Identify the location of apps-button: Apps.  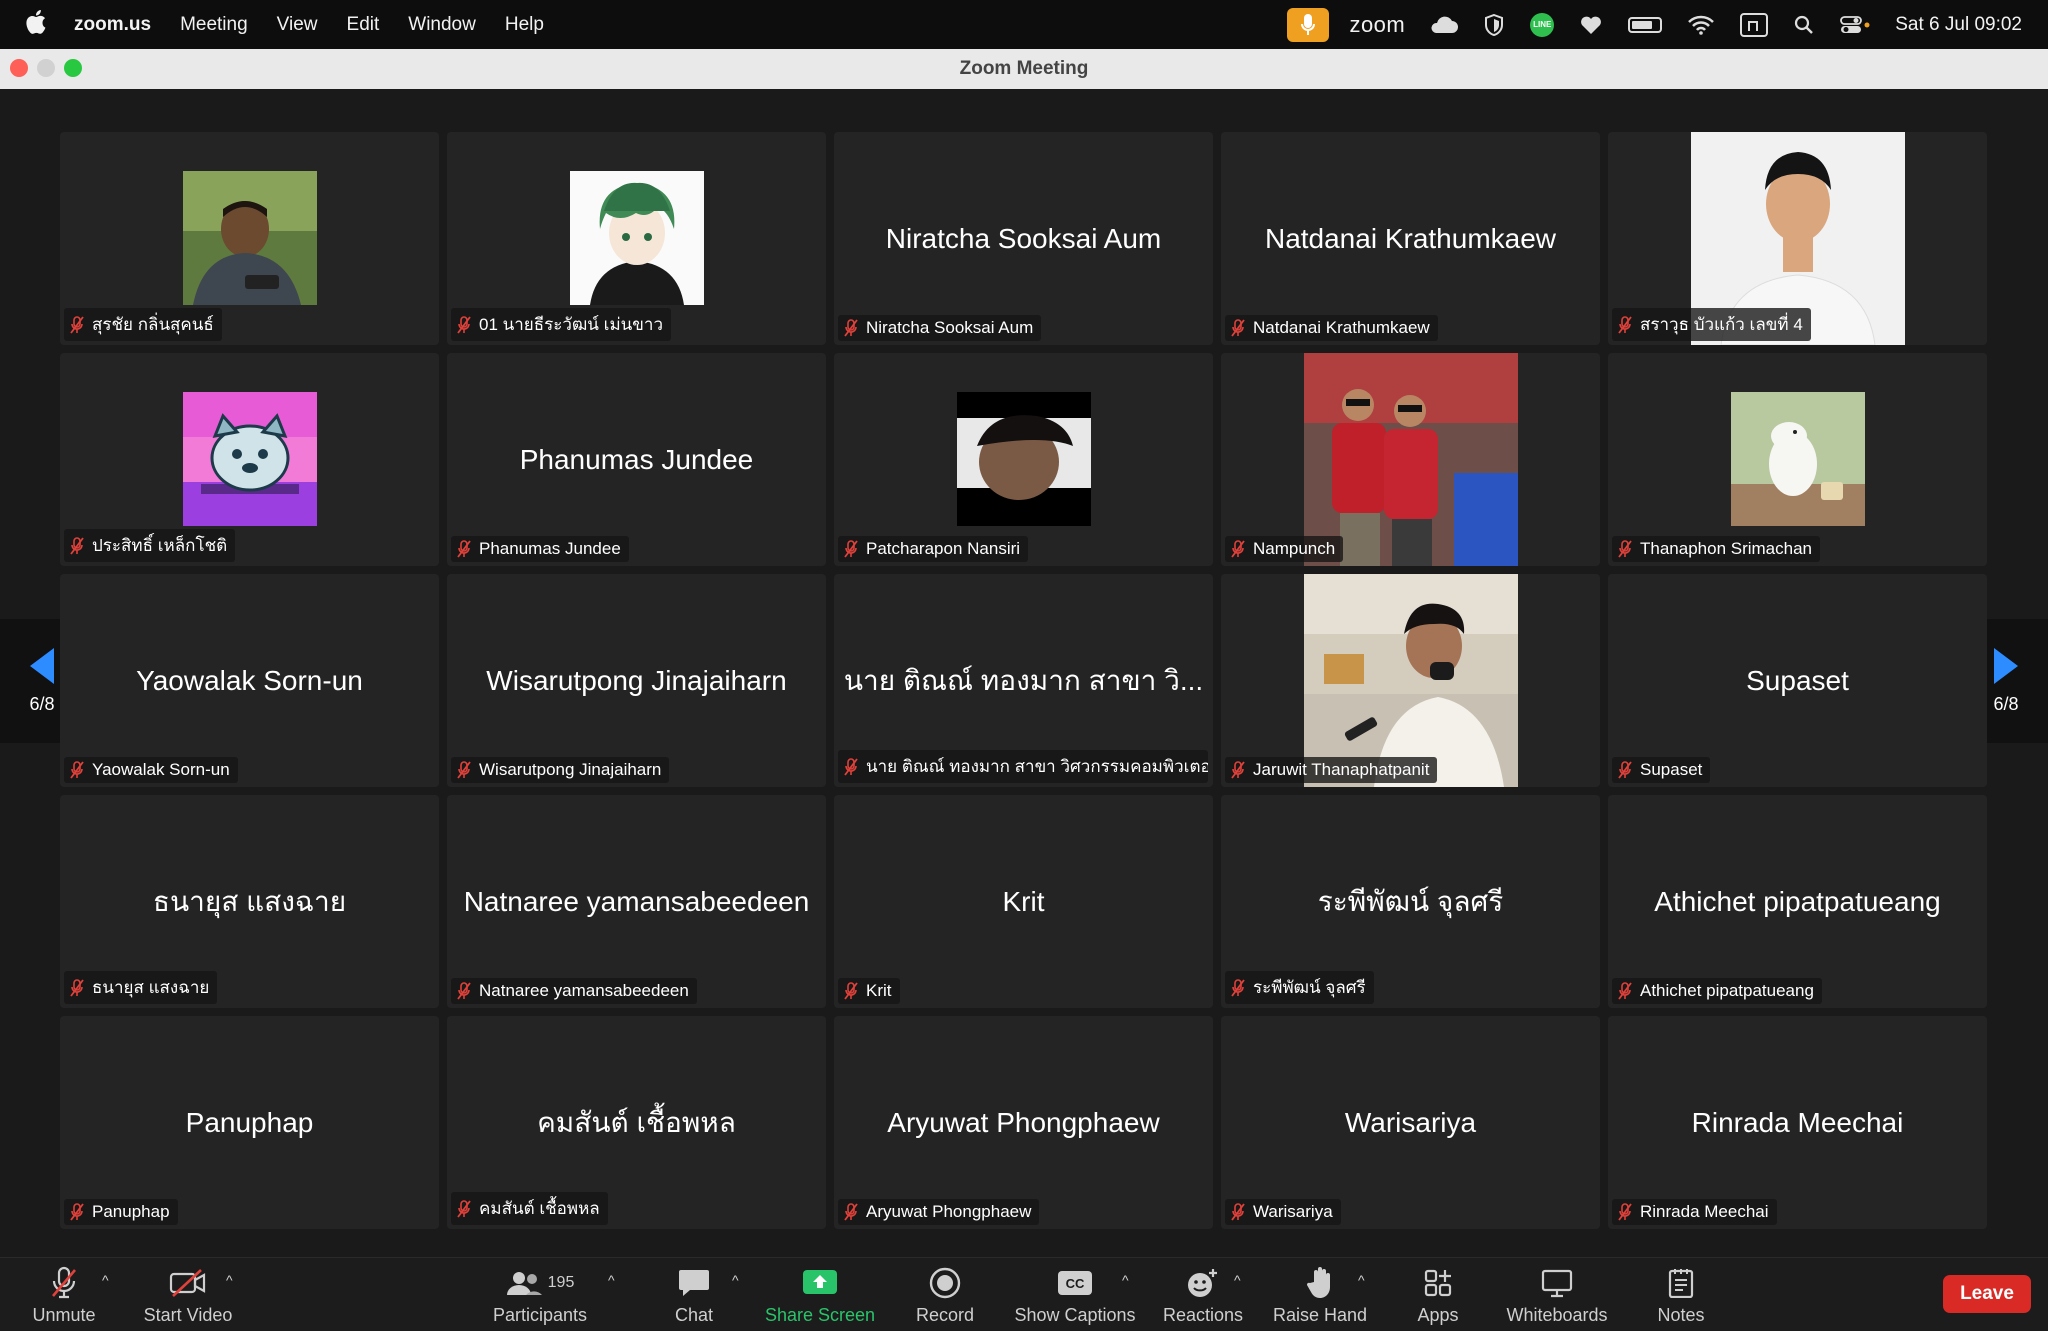
(1438, 1295).